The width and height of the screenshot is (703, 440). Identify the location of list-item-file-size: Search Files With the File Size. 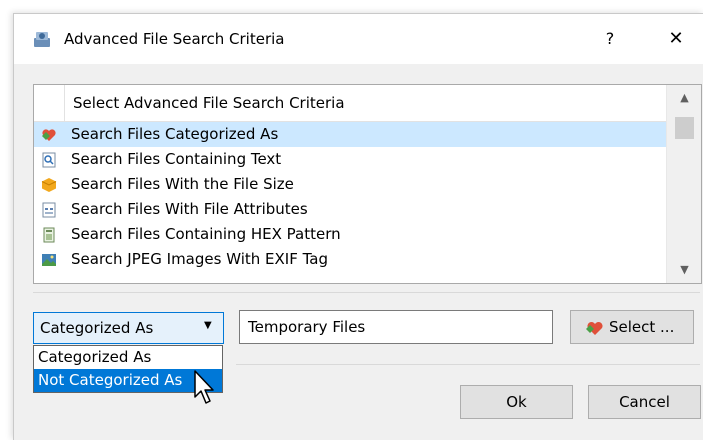
(350, 184).